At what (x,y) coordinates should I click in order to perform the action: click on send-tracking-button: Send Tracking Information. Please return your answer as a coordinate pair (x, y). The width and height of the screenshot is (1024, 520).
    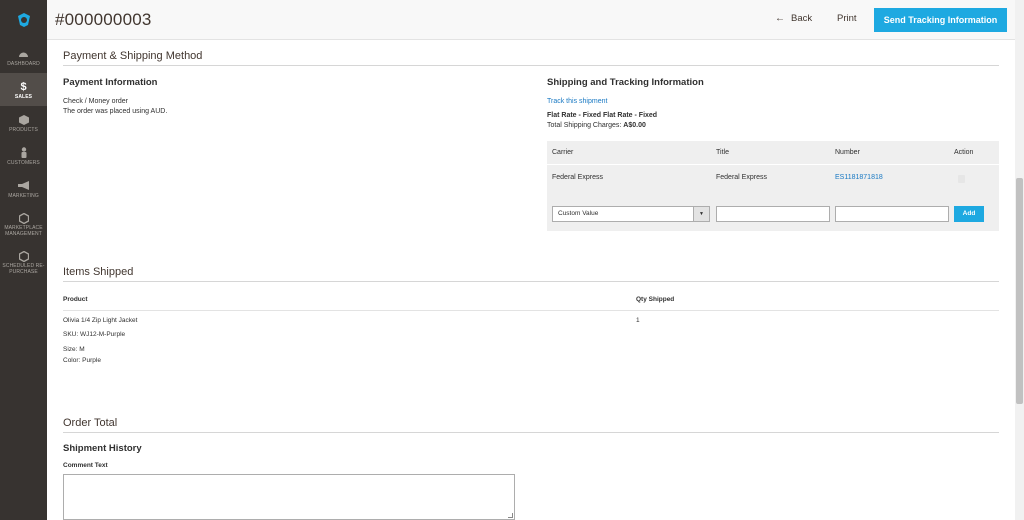
    Looking at the image, I should click on (940, 20).